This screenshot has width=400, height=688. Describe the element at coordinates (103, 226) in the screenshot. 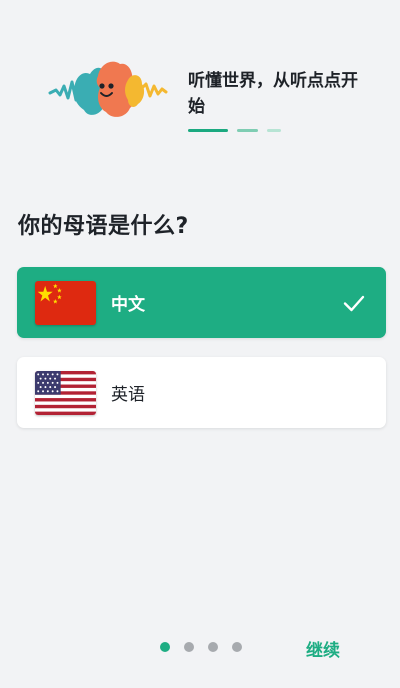

I see `page-title: 你的母语是什么?` at that location.